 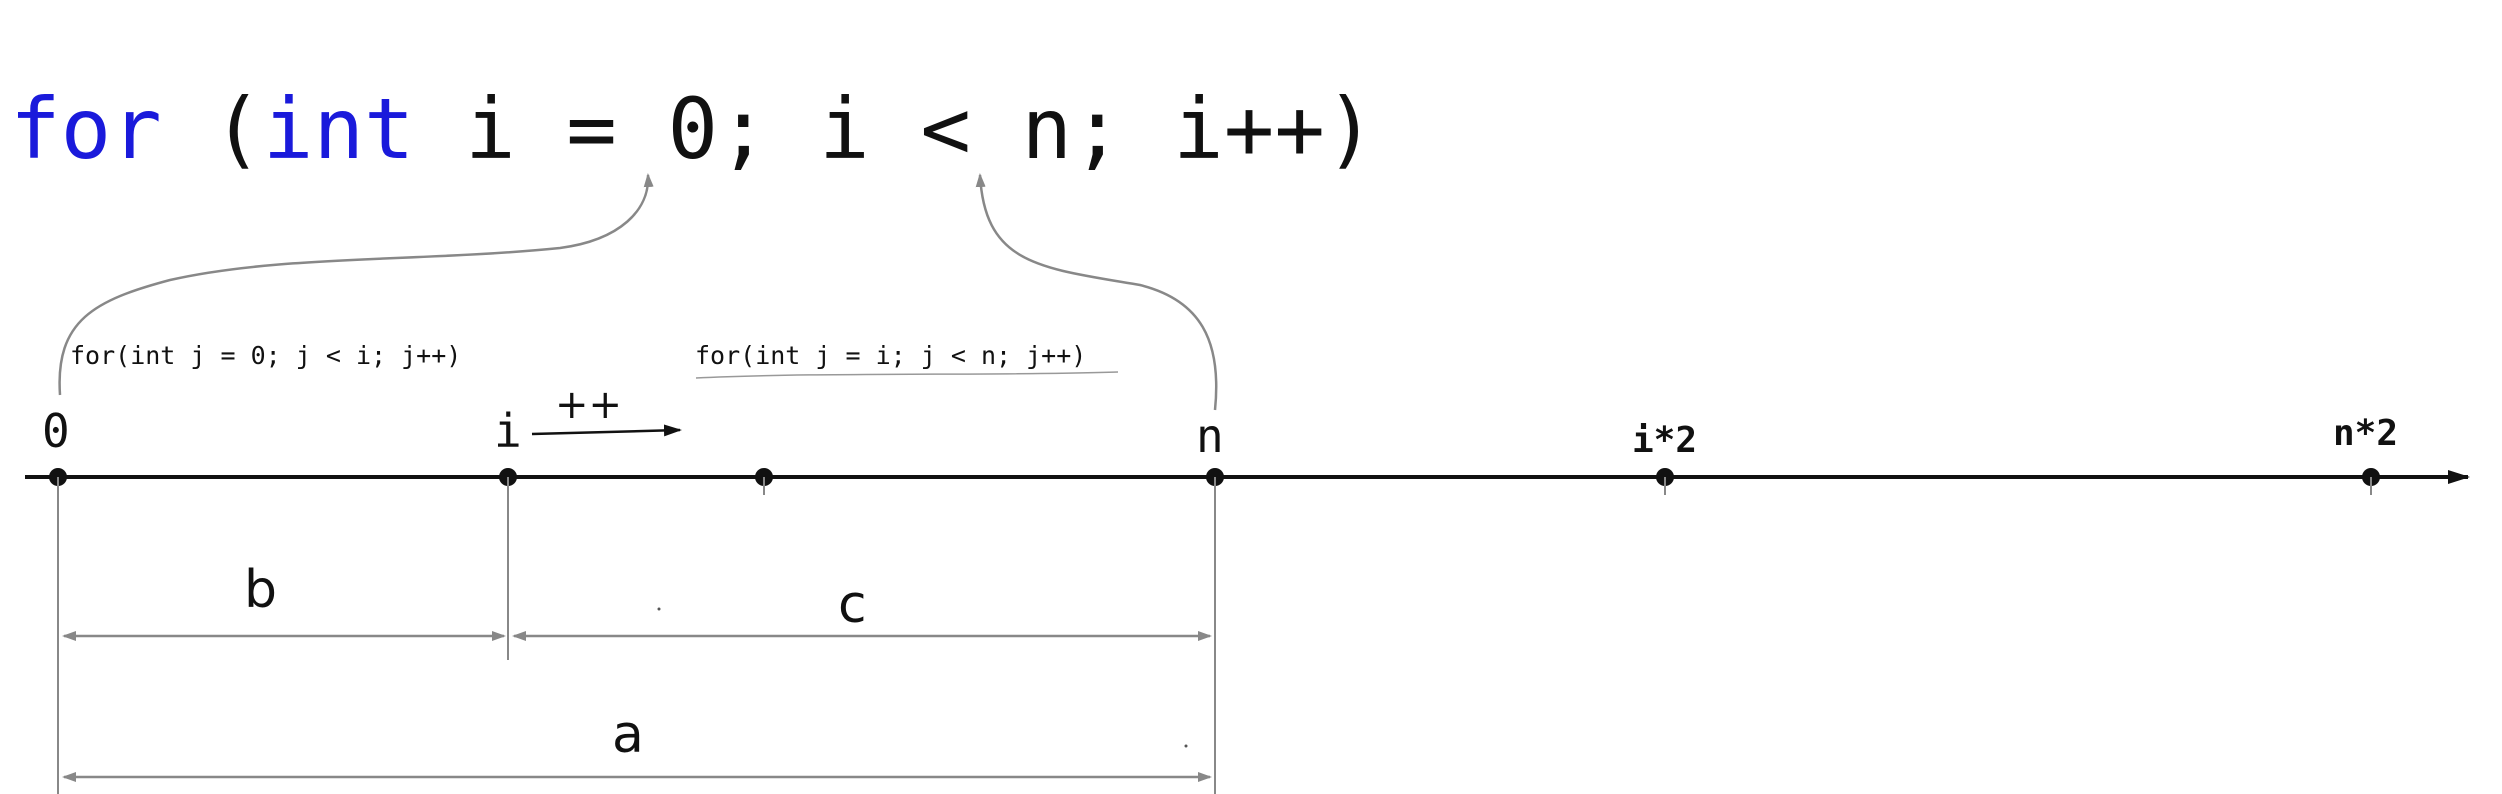 I want to click on outer-loop-code: for (int i = 0; i < n; i++), so click(x=692, y=129).